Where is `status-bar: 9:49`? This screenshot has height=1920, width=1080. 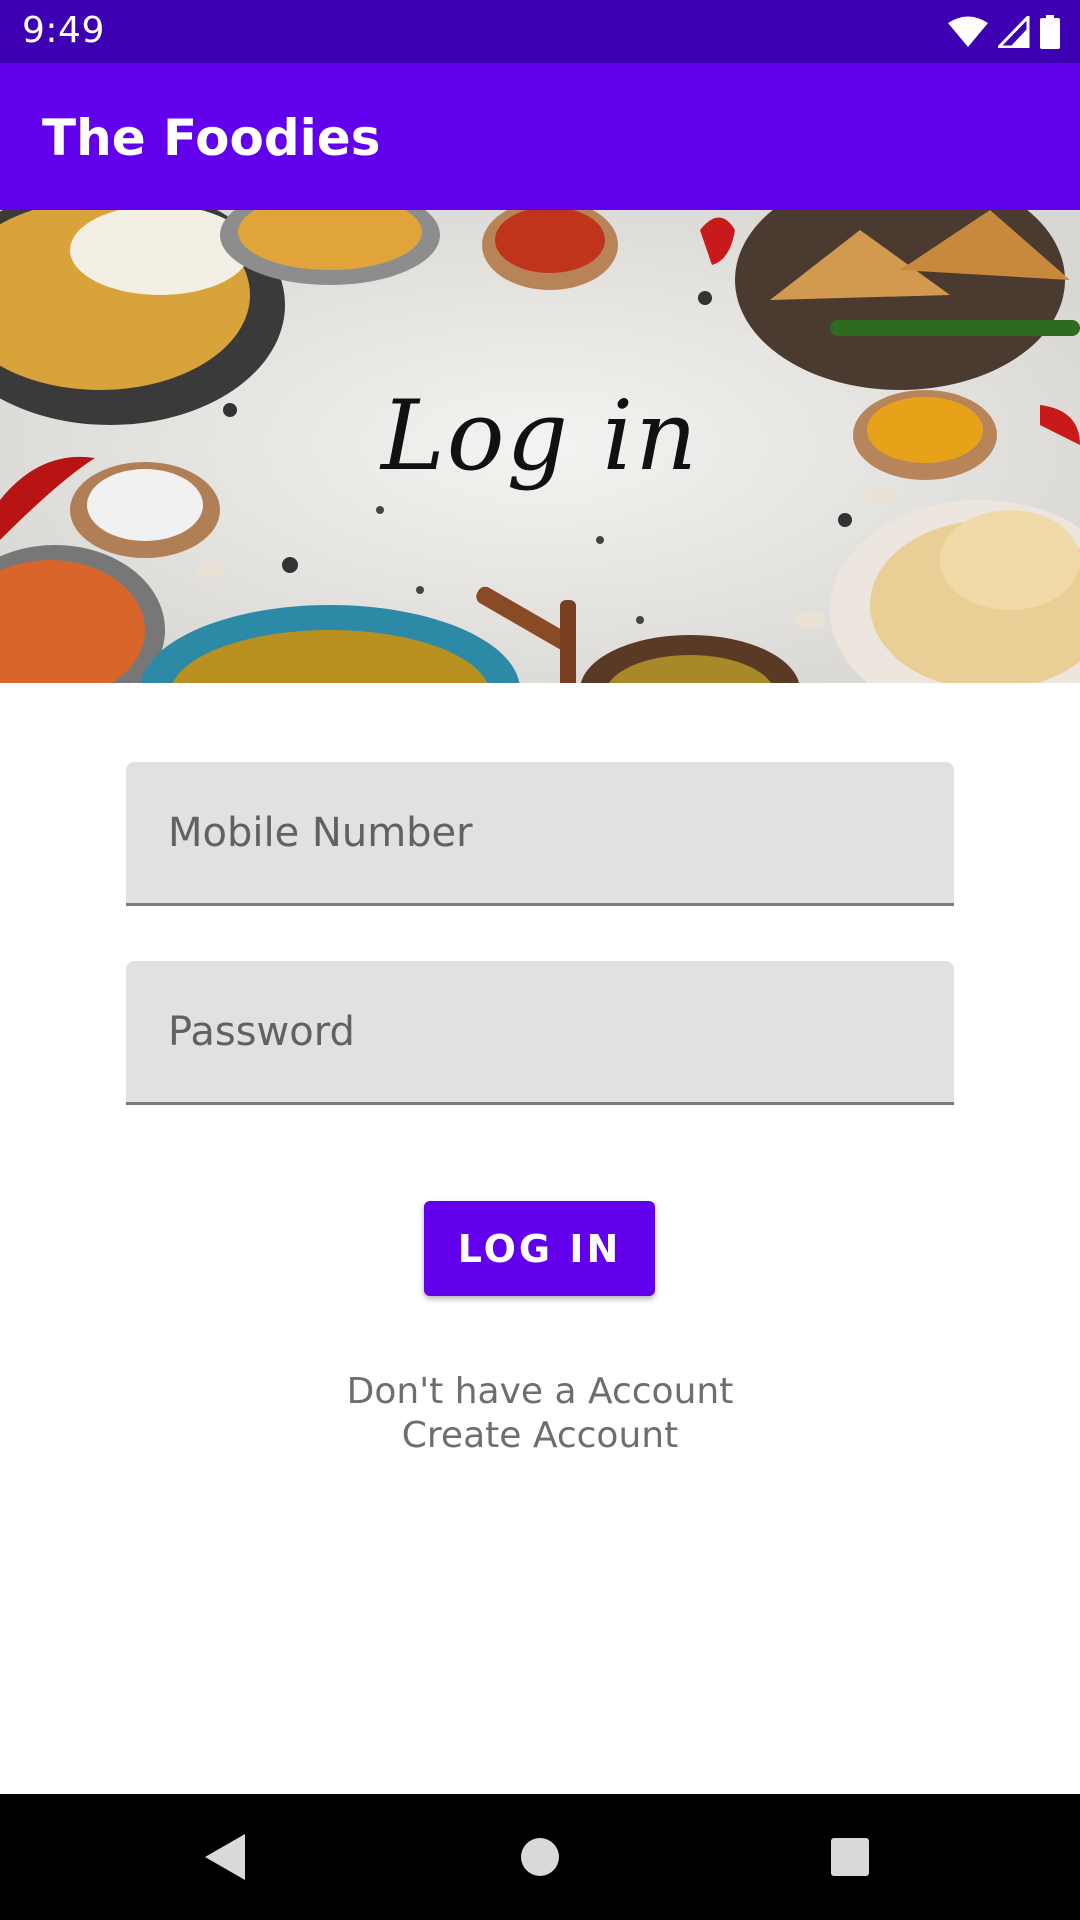
status-bar: 9:49 is located at coordinates (540, 31).